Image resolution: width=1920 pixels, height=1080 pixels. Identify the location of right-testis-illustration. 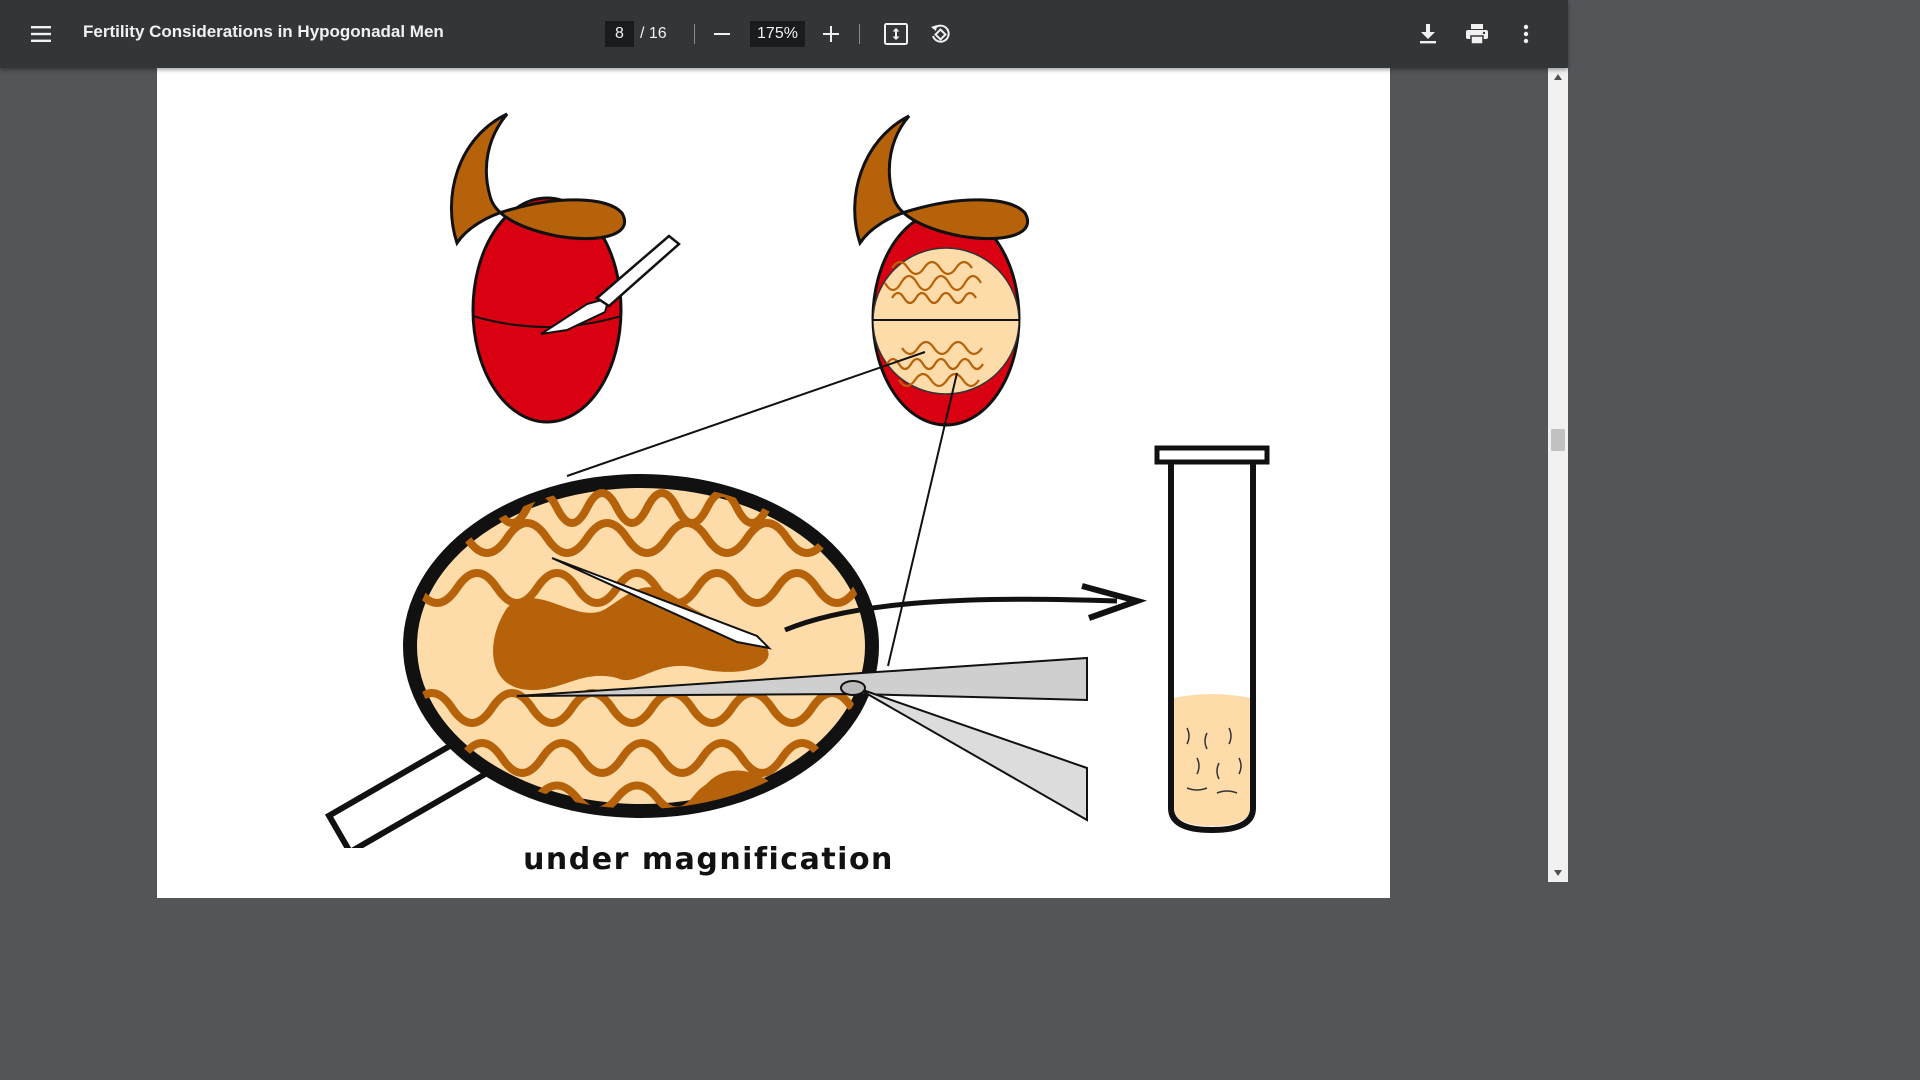
(941, 270).